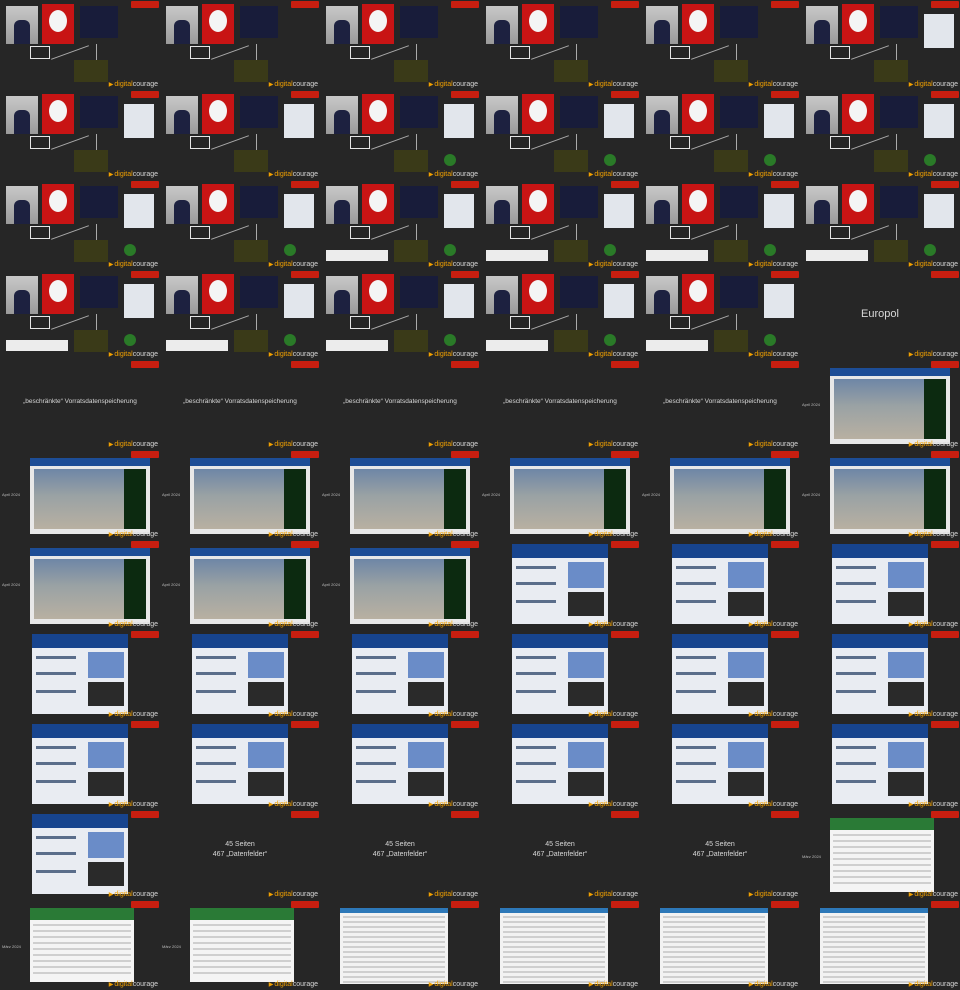 The width and height of the screenshot is (960, 990). What do you see at coordinates (746, 665) in the screenshot?
I see `antenna-photo` at bounding box center [746, 665].